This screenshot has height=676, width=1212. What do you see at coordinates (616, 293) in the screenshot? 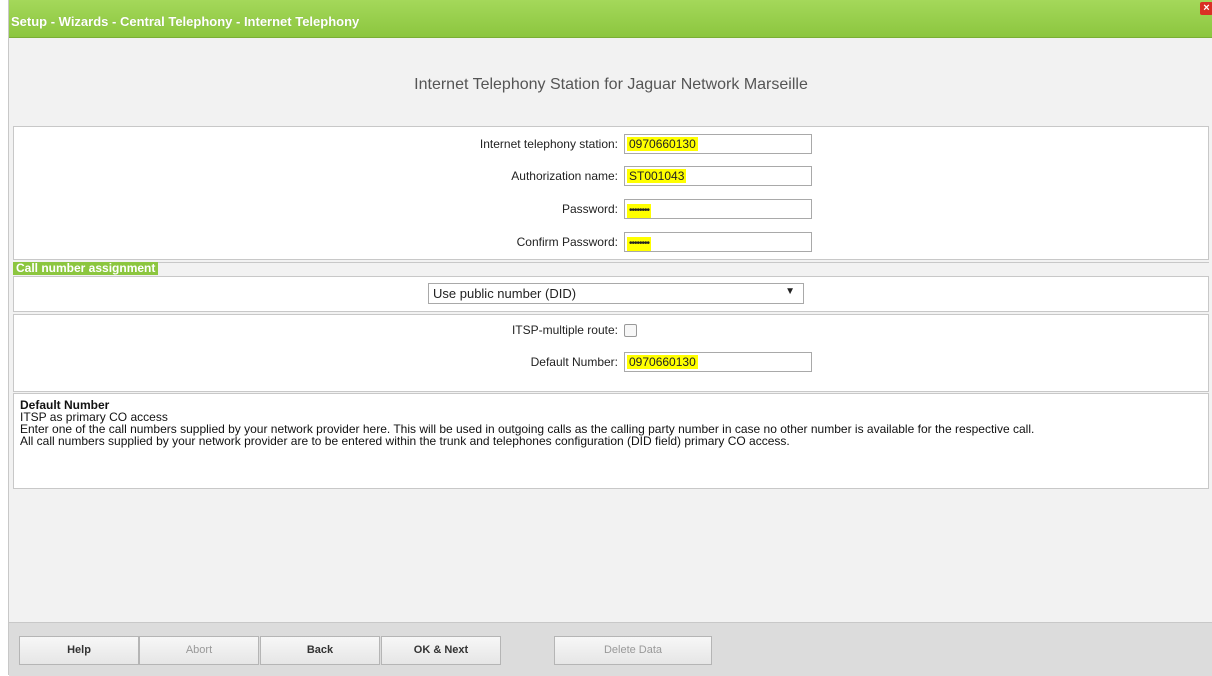
I see `call-number-assignment-select: Use public number (DID) ▼` at bounding box center [616, 293].